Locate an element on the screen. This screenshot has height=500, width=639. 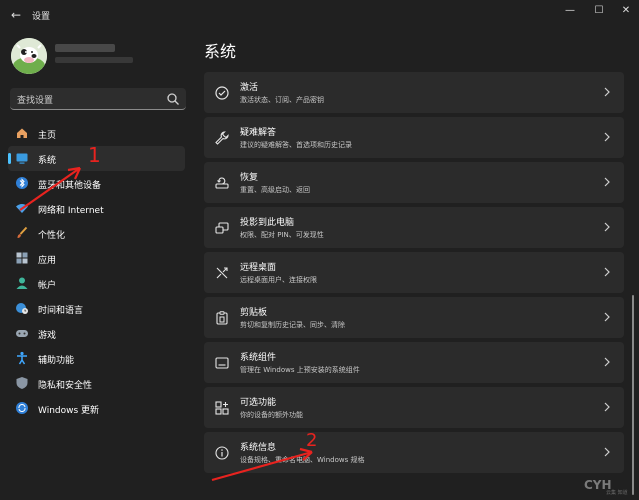
card-title: 可选功能 is located at coordinates (258, 403).